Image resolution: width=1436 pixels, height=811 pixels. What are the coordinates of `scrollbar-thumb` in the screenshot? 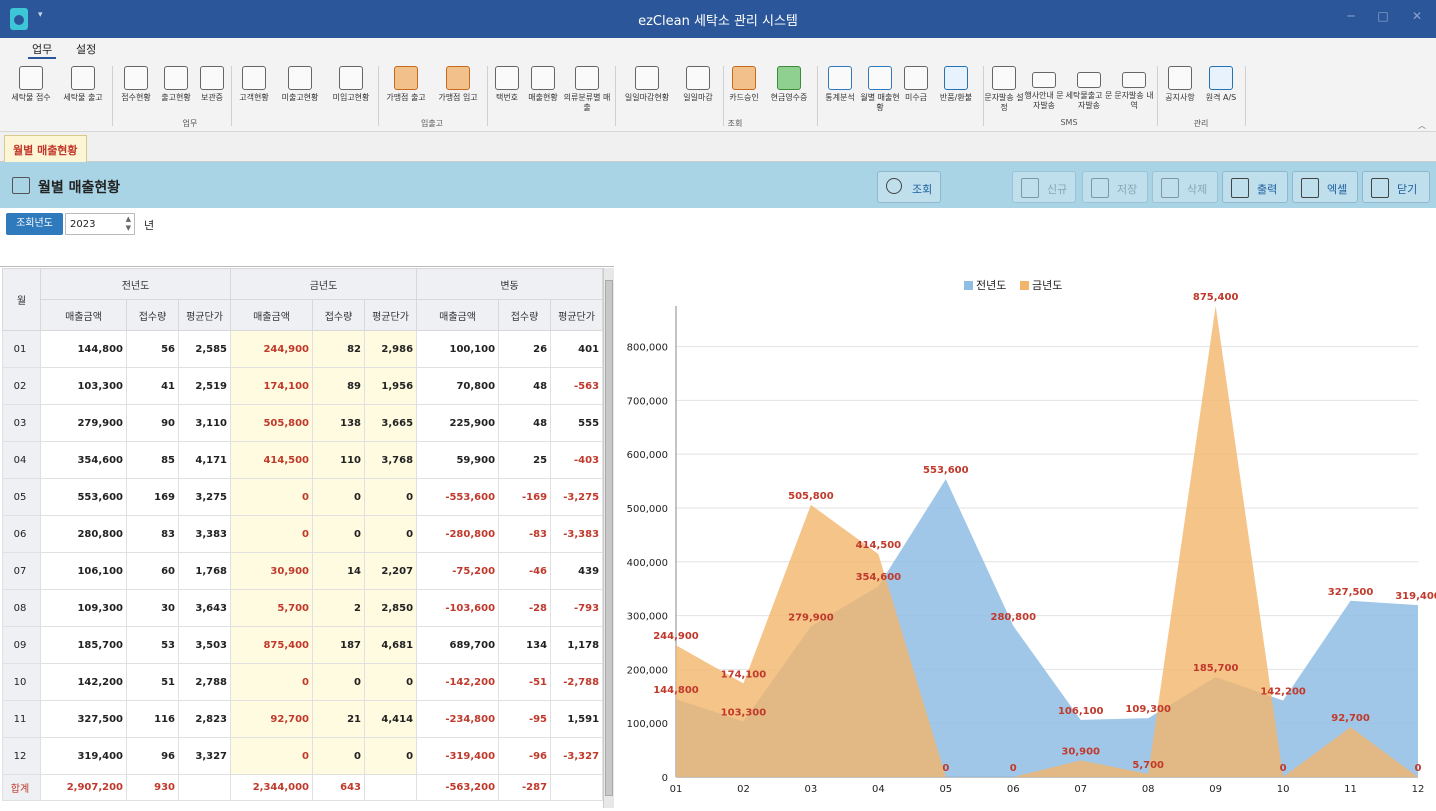 It's located at (609, 538).